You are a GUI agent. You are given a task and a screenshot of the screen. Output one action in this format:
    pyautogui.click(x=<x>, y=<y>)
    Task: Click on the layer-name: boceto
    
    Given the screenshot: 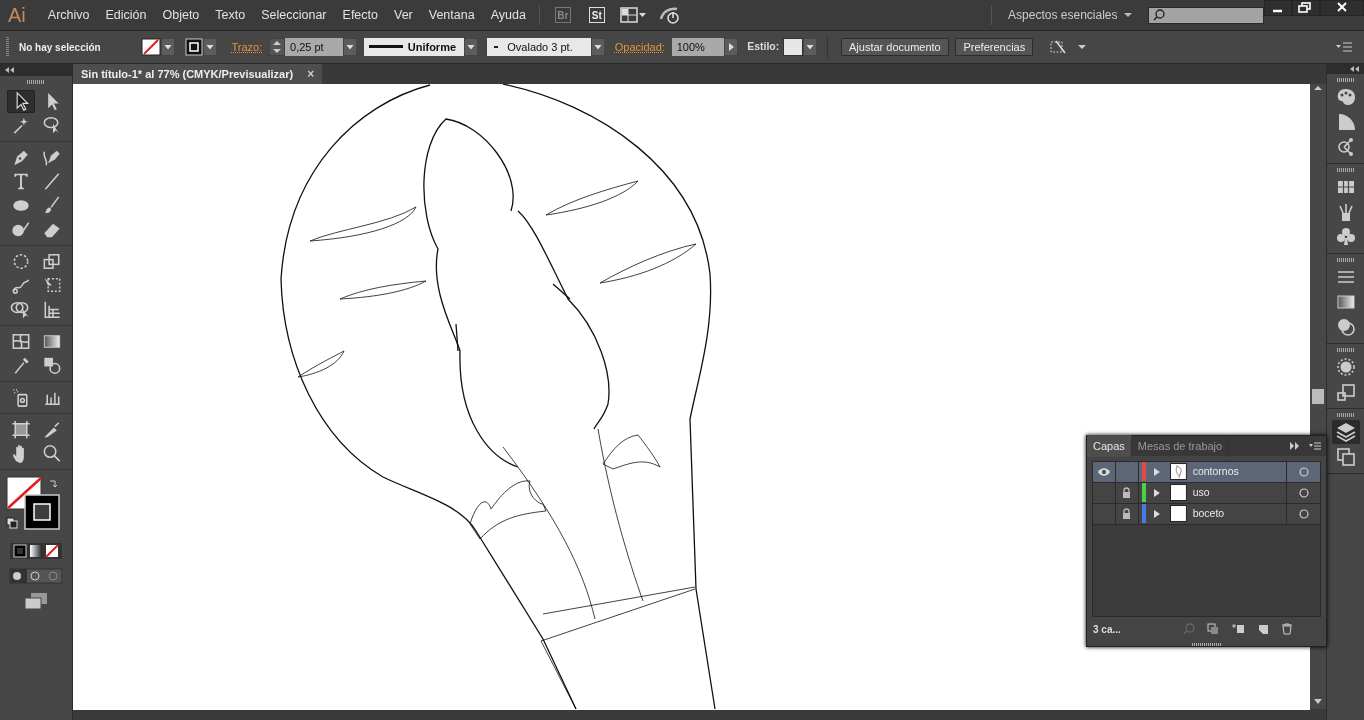 What is the action you would take?
    pyautogui.click(x=1236, y=514)
    